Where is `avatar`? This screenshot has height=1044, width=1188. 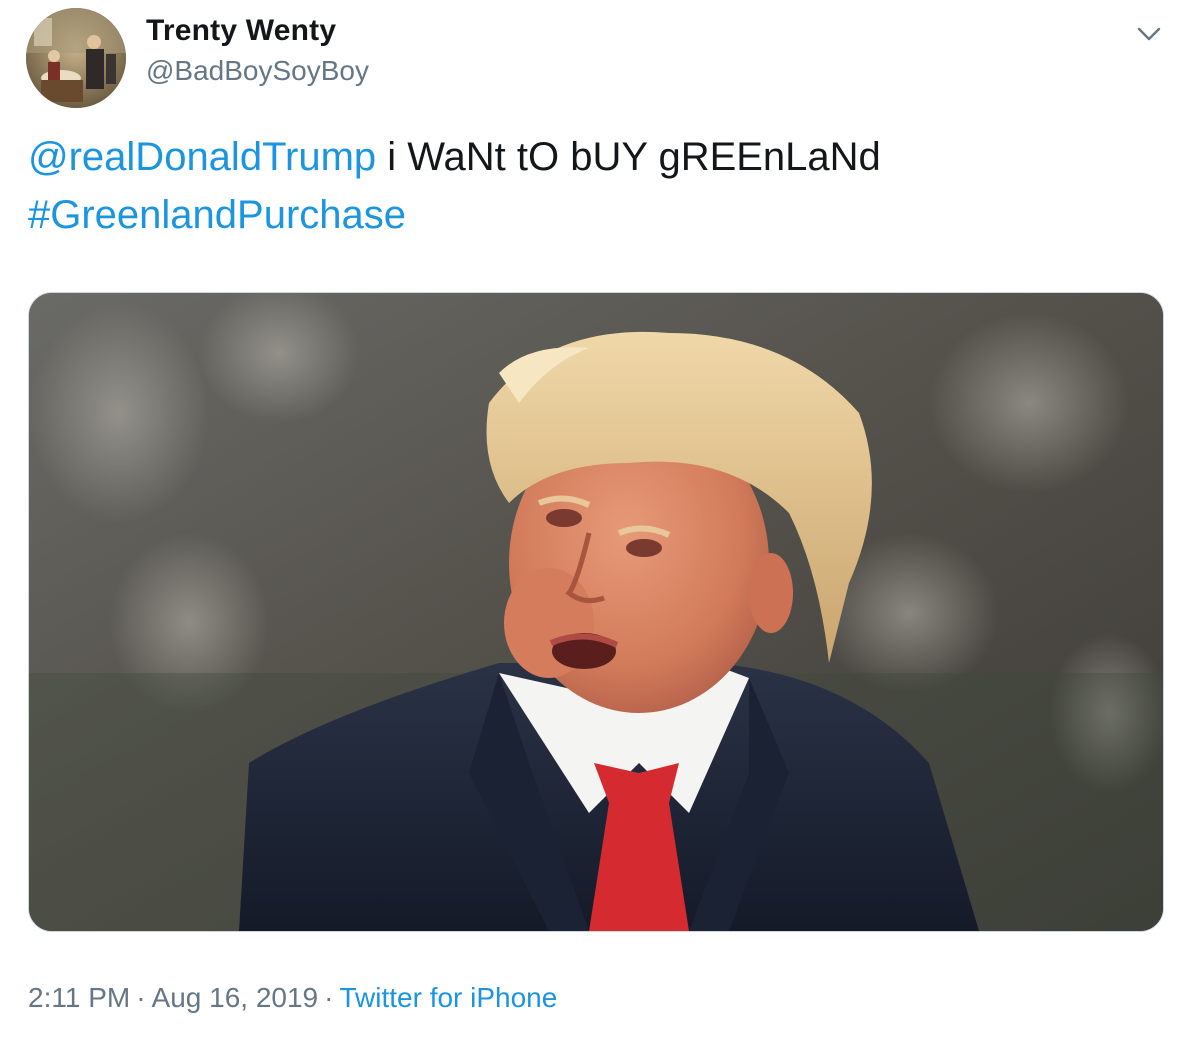 avatar is located at coordinates (76, 58).